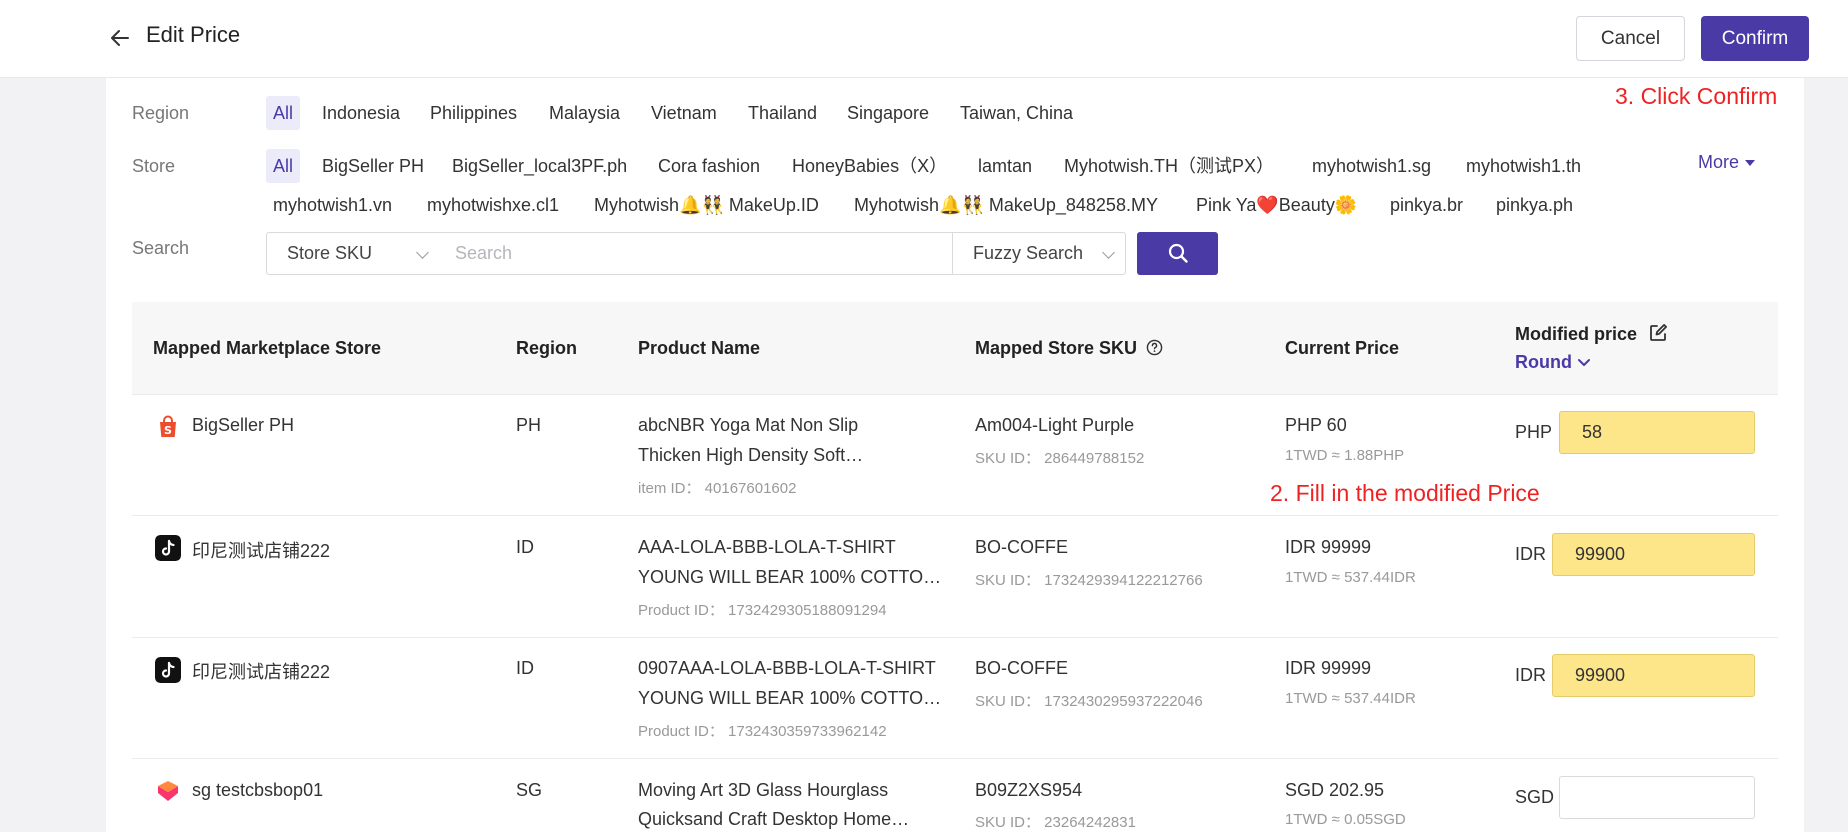 Image resolution: width=1848 pixels, height=832 pixels. Describe the element at coordinates (120, 38) in the screenshot. I see `back-arrow-icon` at that location.